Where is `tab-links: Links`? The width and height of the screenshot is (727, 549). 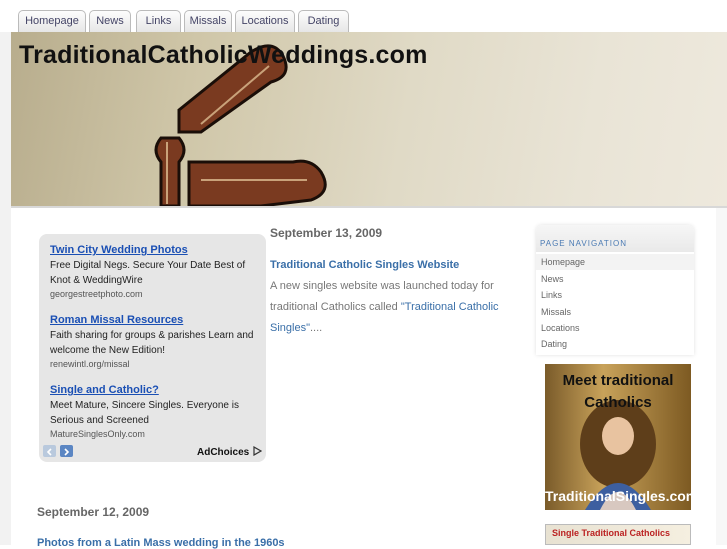 tab-links: Links is located at coordinates (158, 21).